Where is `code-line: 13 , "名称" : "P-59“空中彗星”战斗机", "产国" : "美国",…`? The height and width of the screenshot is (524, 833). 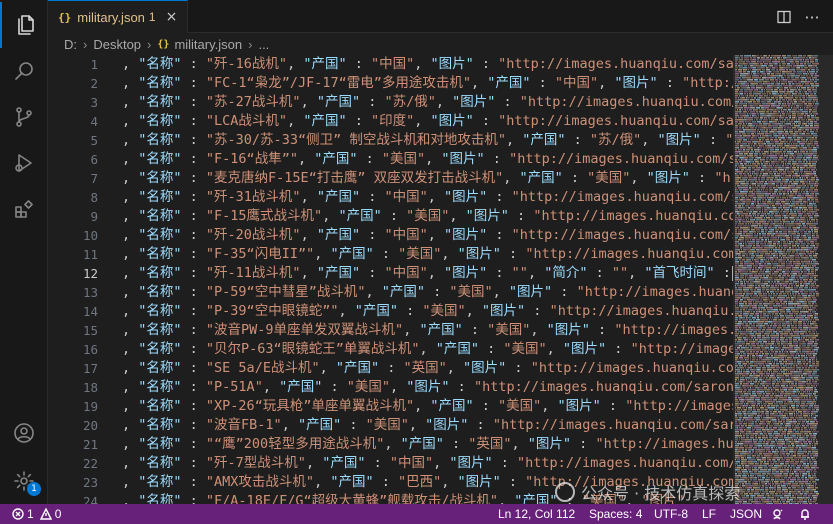
code-line: 13 , "名称" : "P-59“空中彗星”战斗机", "产国" : "美国",… is located at coordinates (390, 292).